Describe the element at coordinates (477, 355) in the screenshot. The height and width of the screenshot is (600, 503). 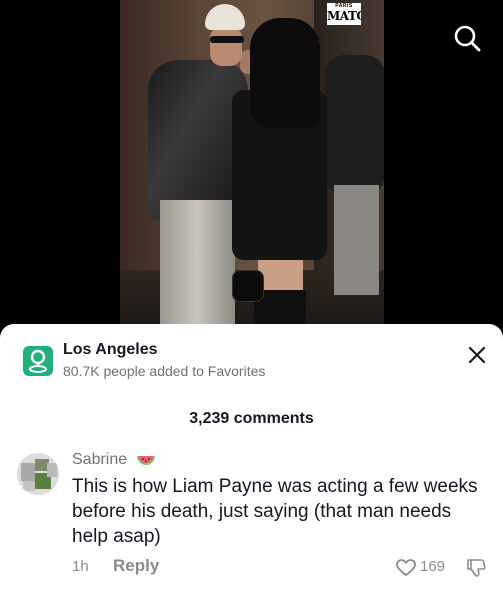
I see `close-icon` at that location.